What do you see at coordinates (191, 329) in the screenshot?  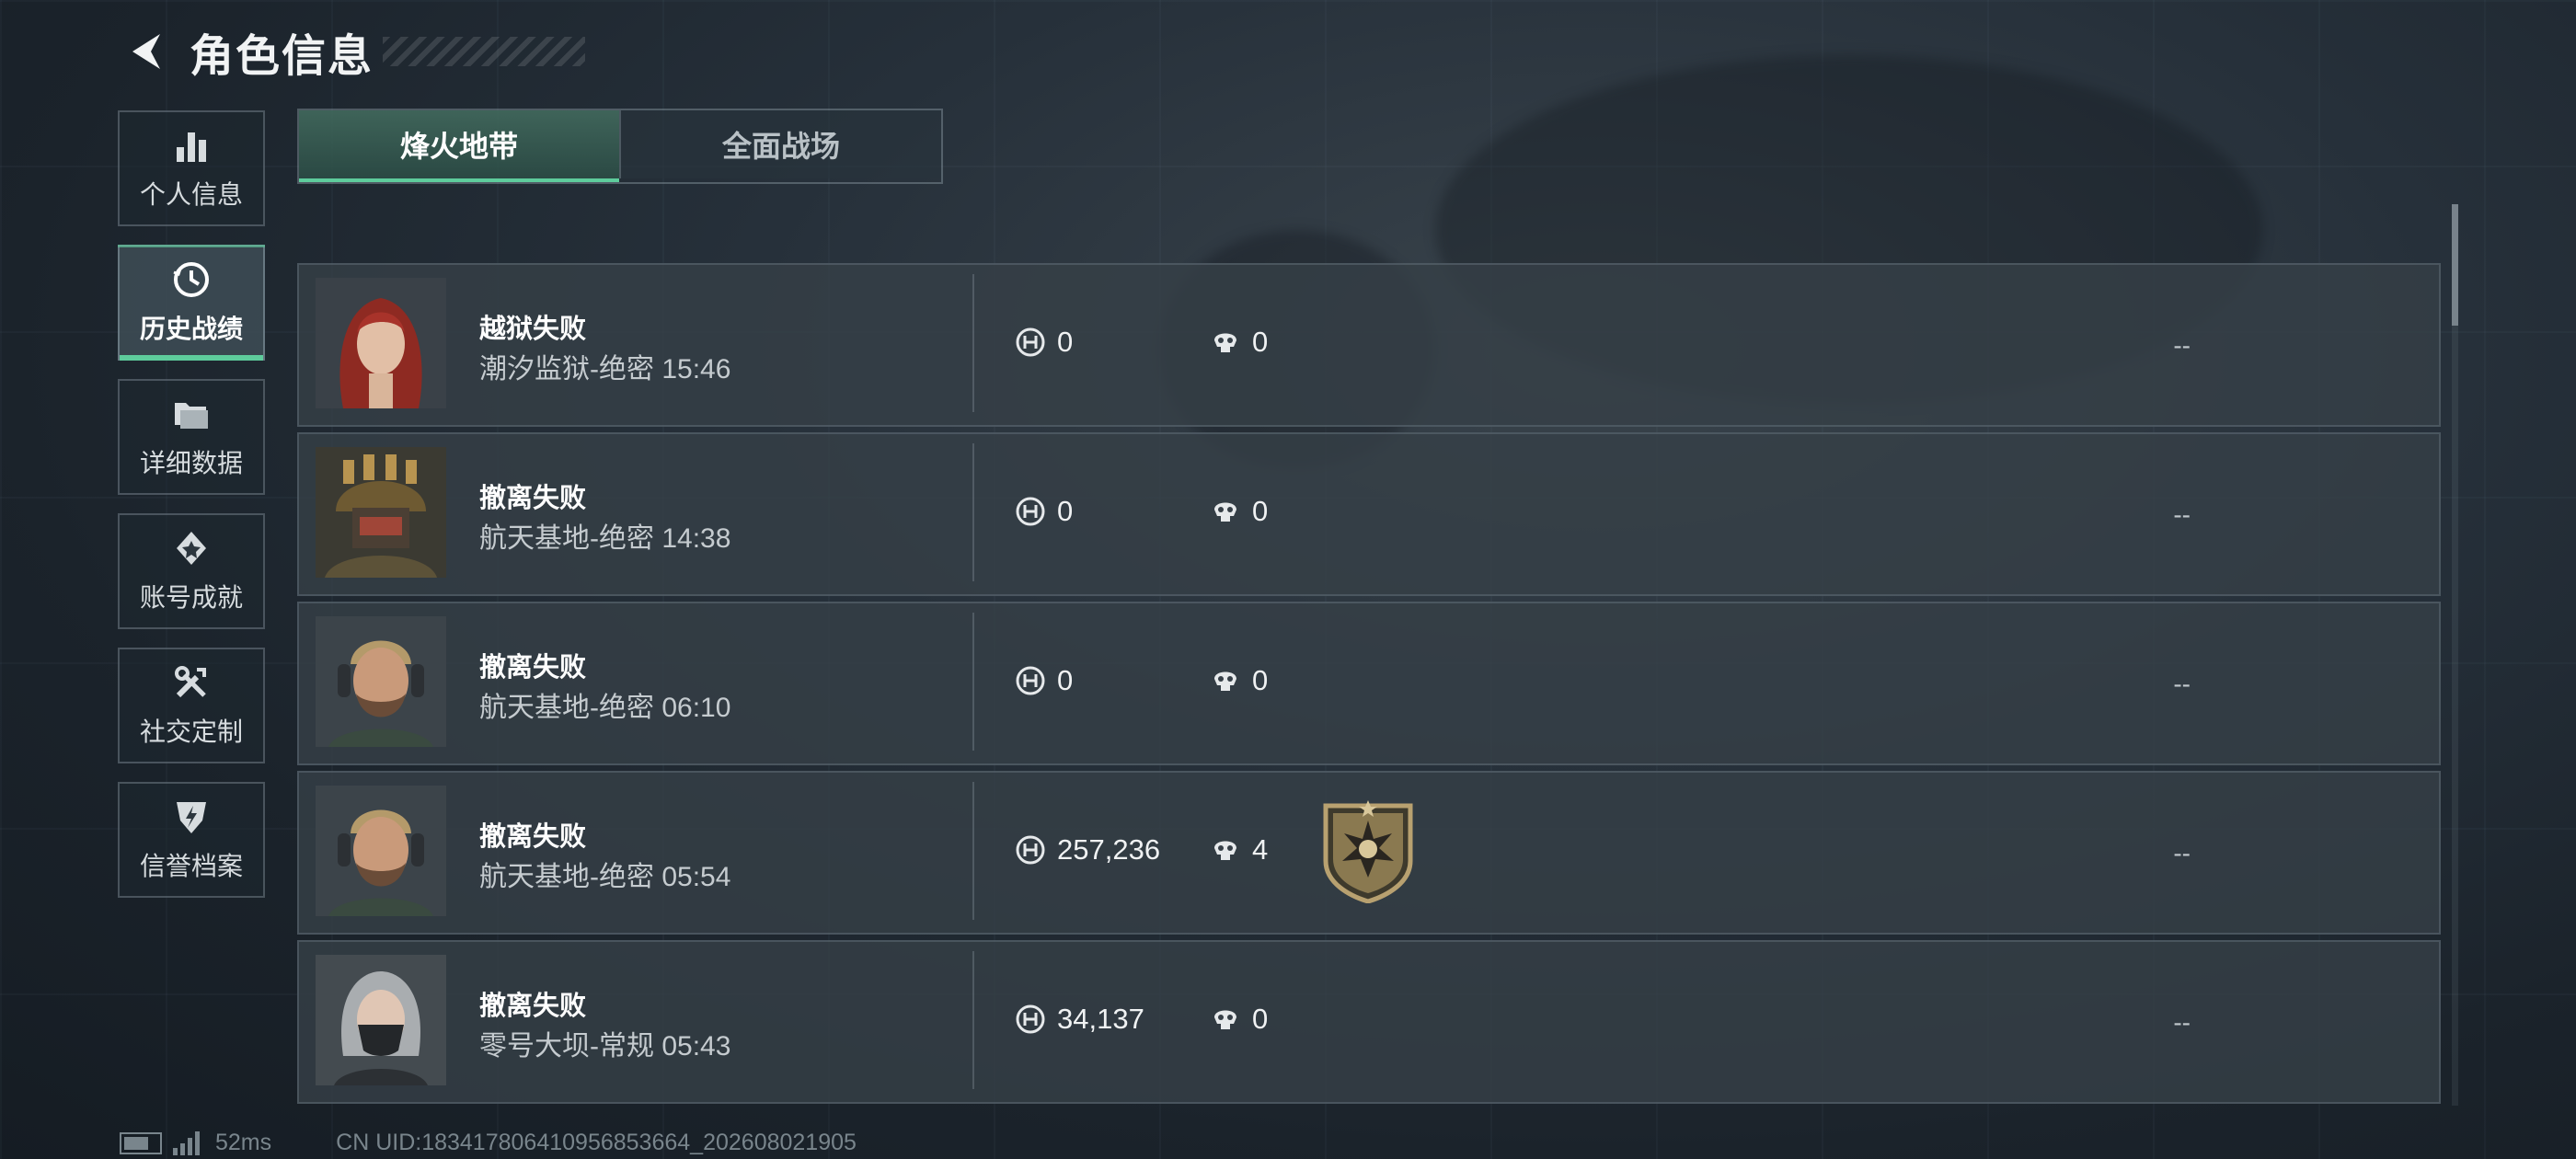 I see `sidebar-item-label: 历史战绩` at bounding box center [191, 329].